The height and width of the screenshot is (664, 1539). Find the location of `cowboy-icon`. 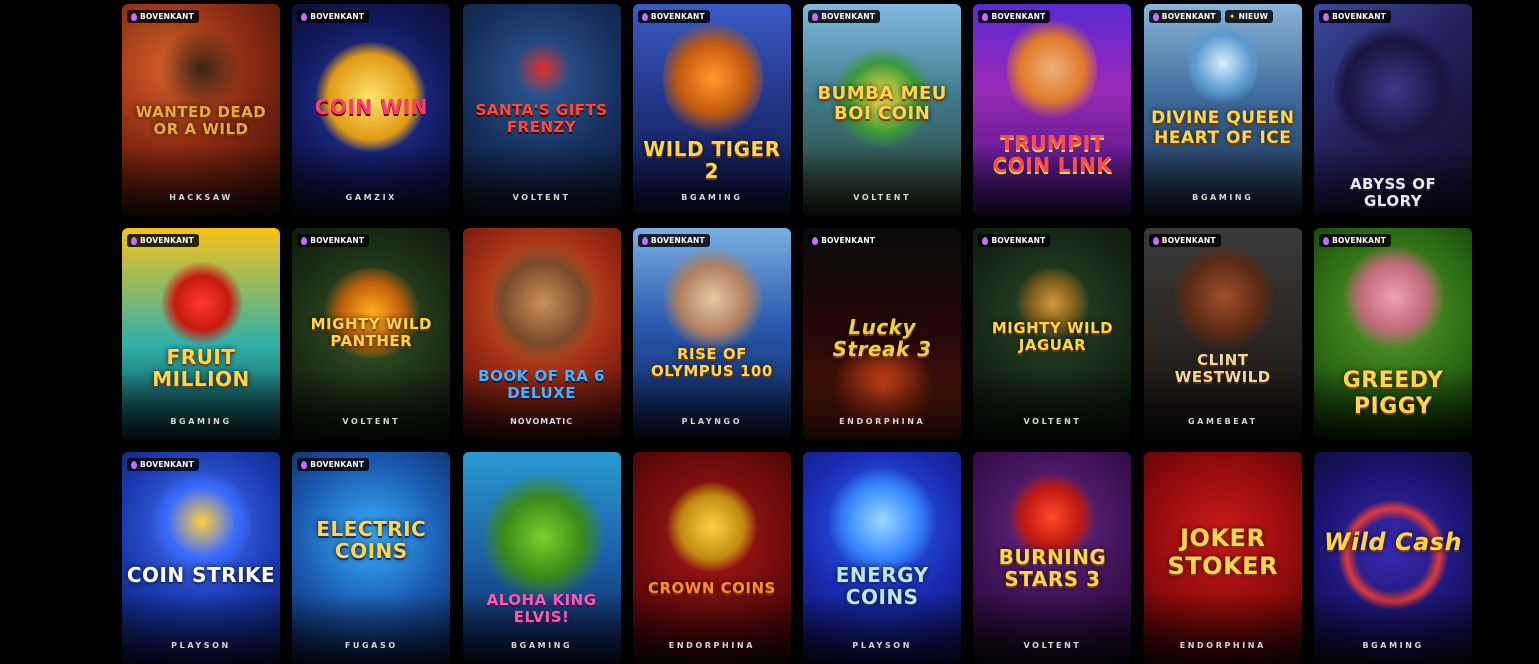

cowboy-icon is located at coordinates (1223, 297).